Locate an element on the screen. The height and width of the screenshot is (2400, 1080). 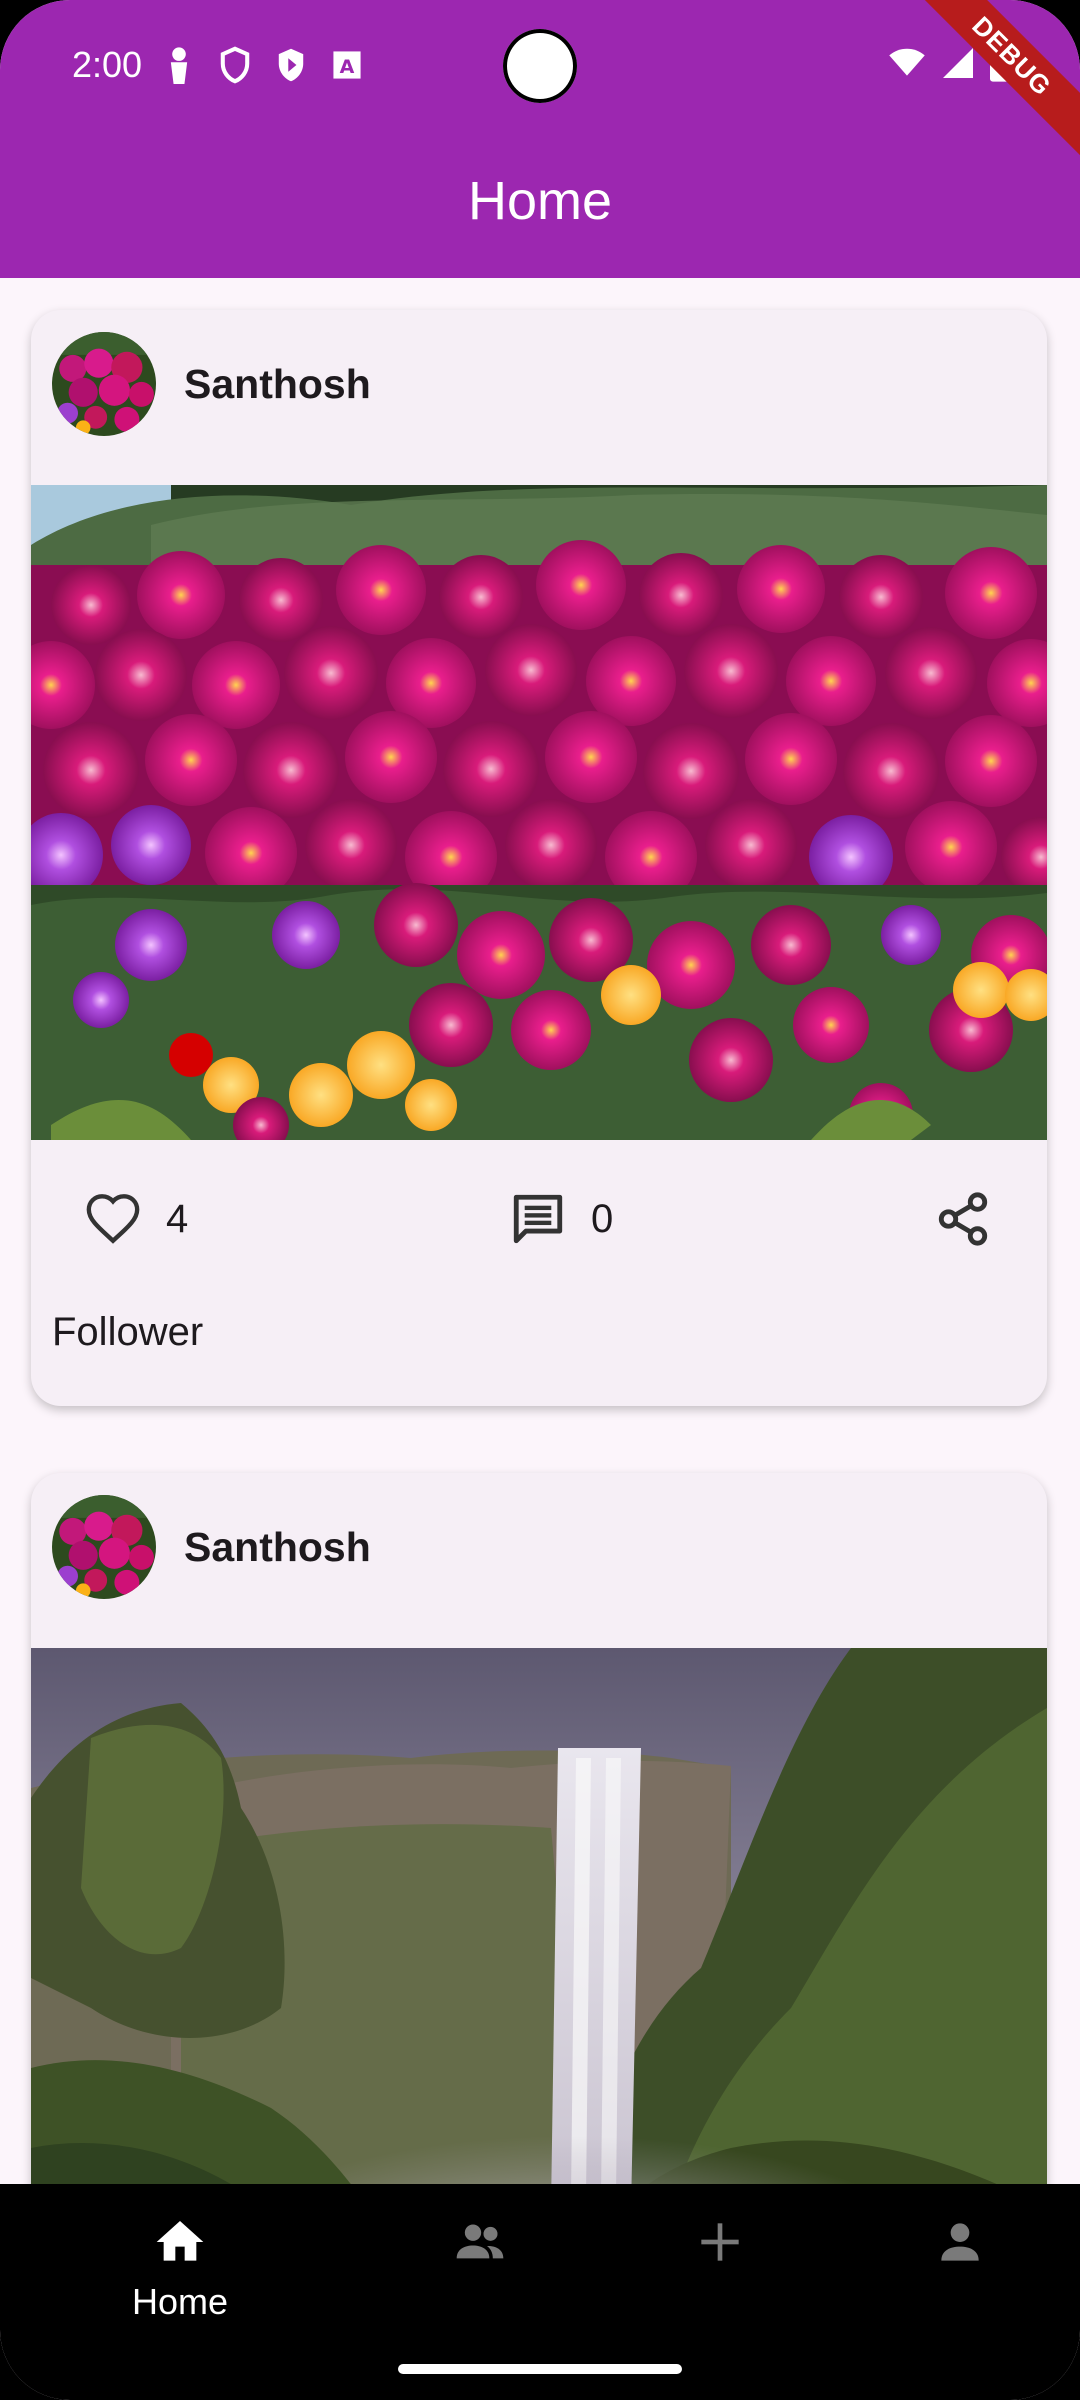
share-icon is located at coordinates (963, 1219).